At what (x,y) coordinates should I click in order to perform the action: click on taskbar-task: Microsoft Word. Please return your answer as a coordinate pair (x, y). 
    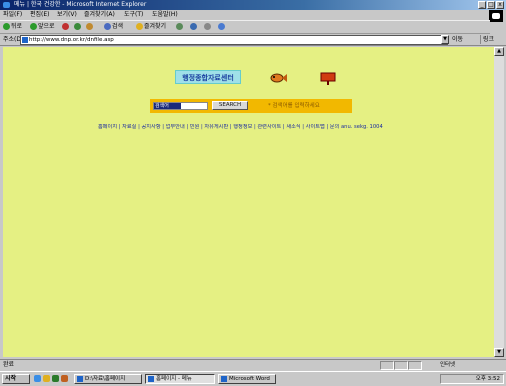
    Looking at the image, I should click on (247, 379).